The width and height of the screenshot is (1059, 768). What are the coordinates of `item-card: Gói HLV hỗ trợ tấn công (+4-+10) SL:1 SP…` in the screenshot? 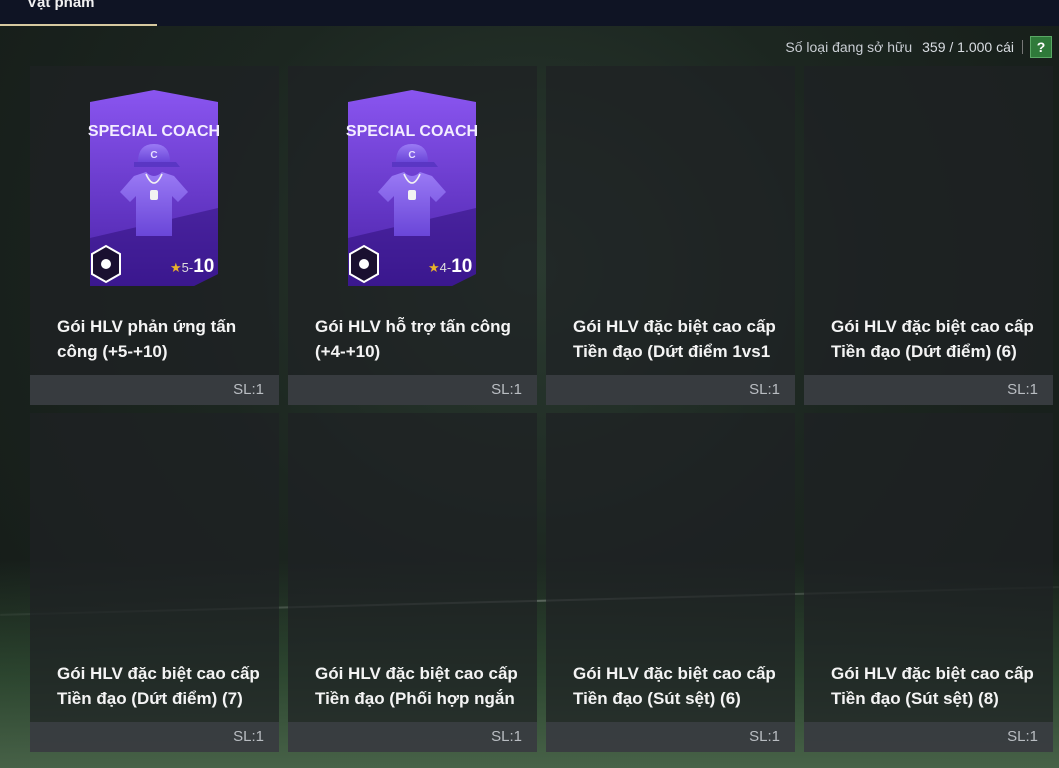 It's located at (412, 235).